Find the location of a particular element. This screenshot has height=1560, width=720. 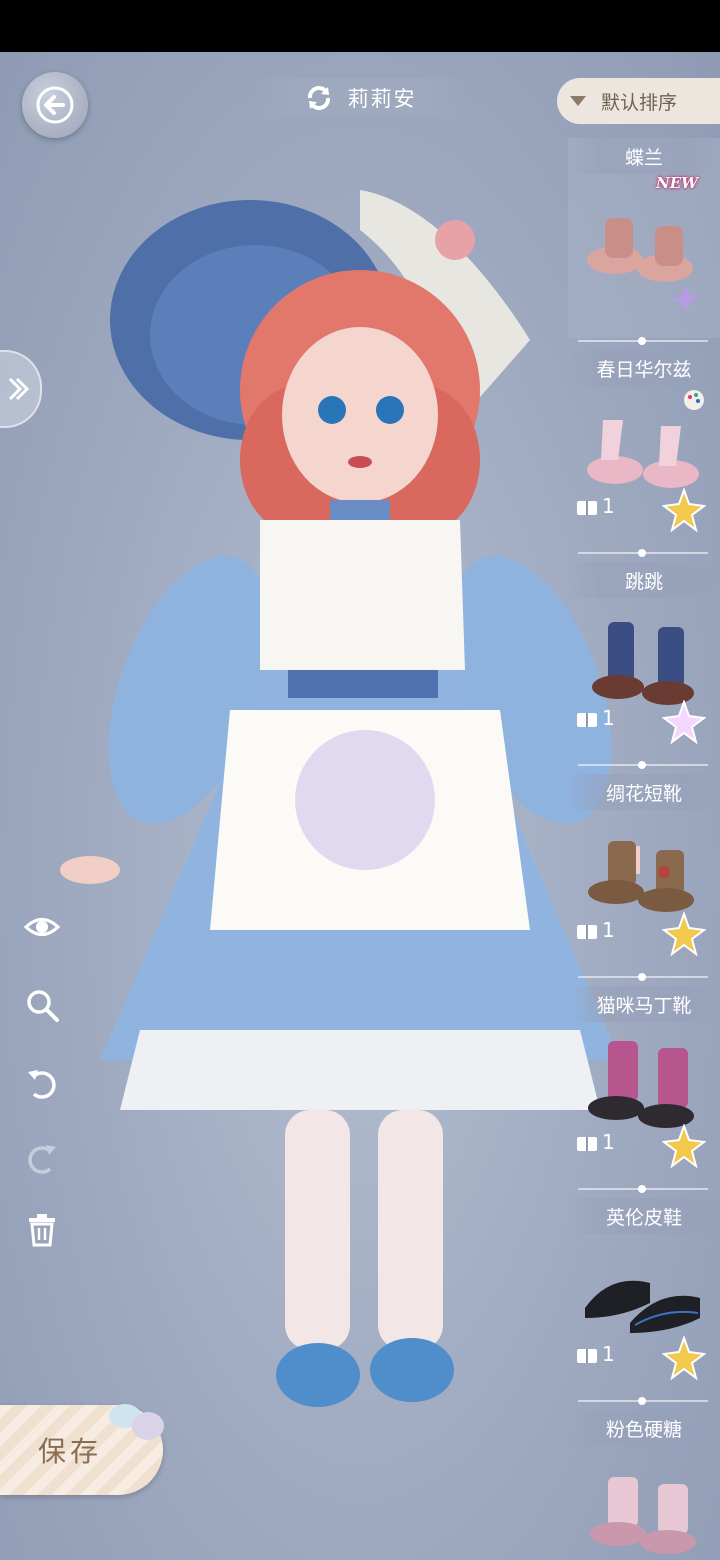

shoe-item-6: 英伦皮鞋 1 is located at coordinates (644, 1298).